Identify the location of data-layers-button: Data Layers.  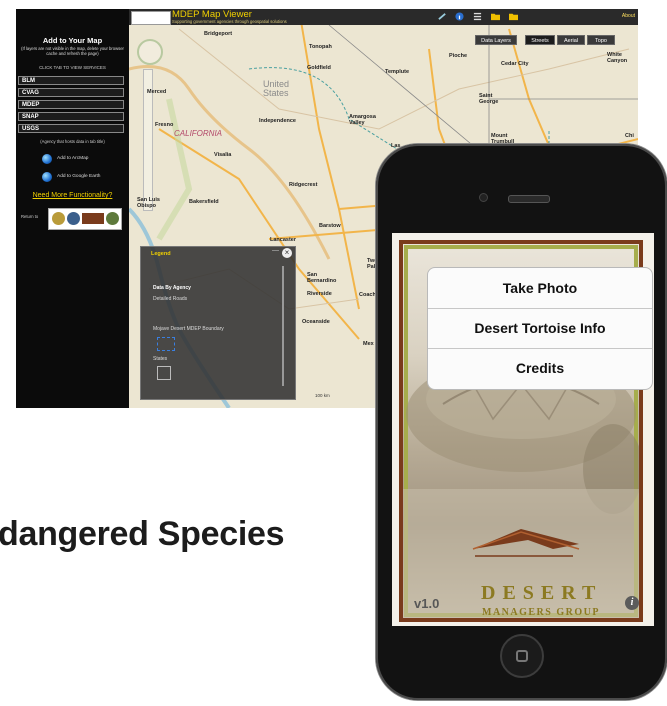
(496, 40).